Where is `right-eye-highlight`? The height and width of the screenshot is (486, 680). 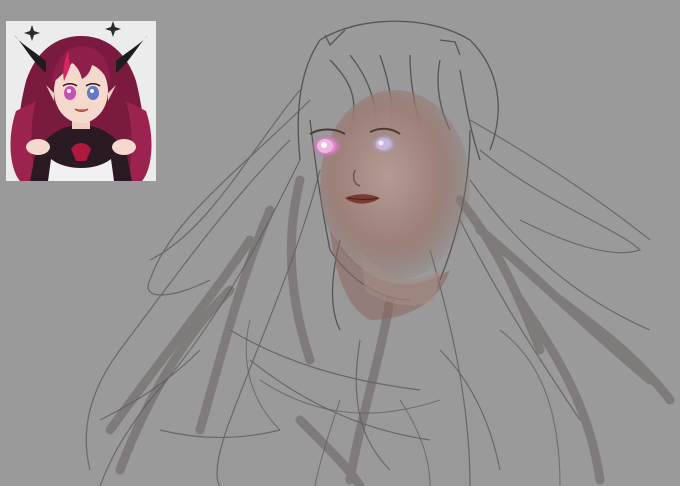
right-eye-highlight is located at coordinates (381, 143).